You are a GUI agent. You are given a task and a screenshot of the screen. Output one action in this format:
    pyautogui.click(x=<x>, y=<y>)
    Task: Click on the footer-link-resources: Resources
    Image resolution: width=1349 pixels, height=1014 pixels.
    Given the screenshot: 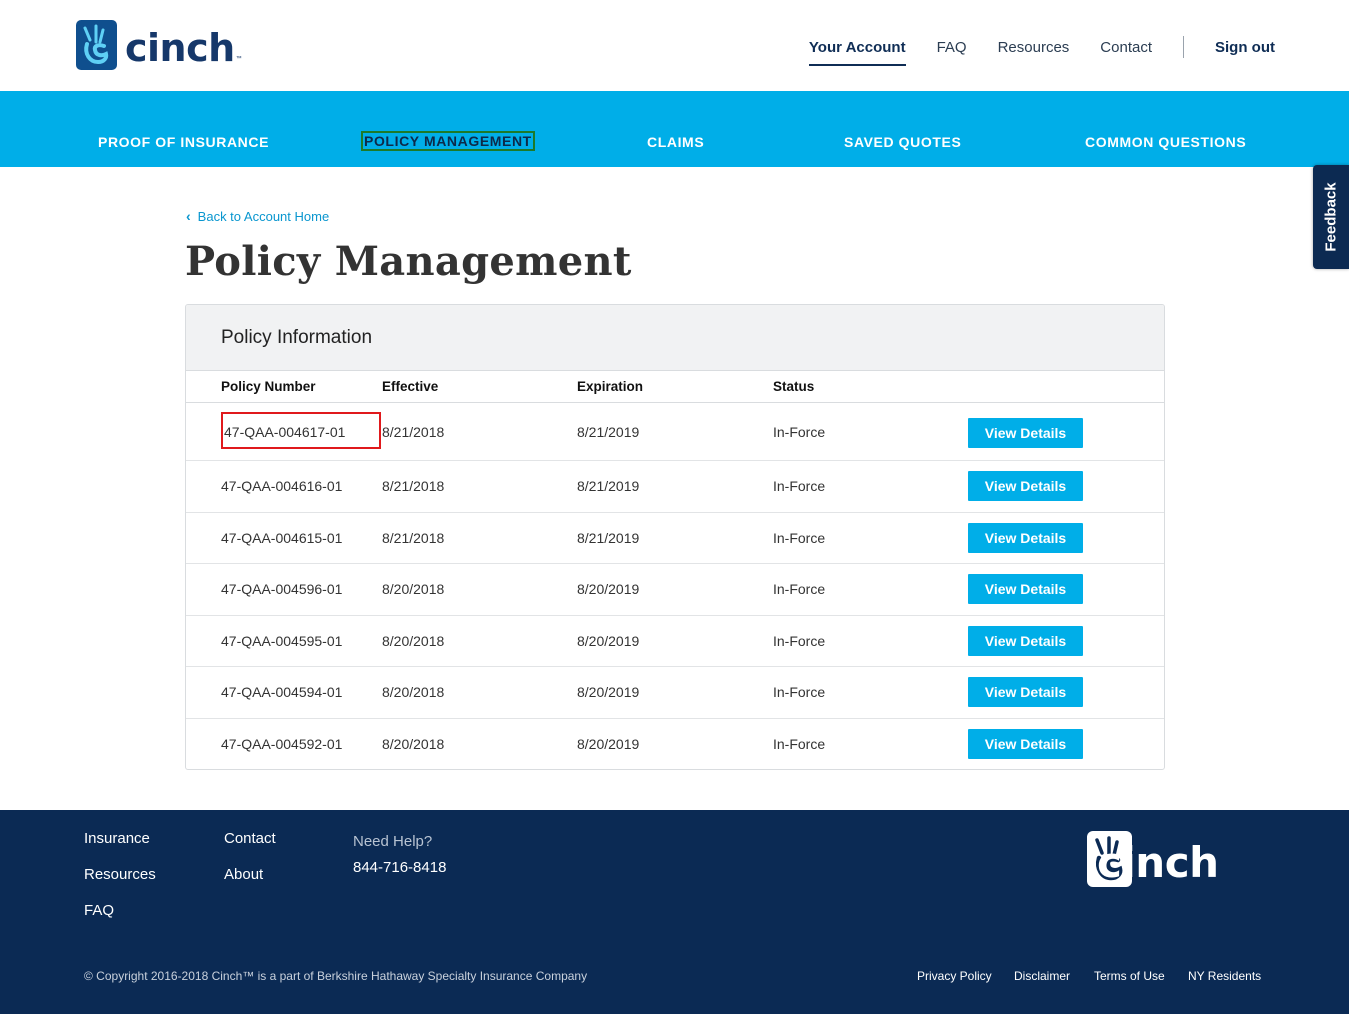 What is the action you would take?
    pyautogui.click(x=120, y=874)
    